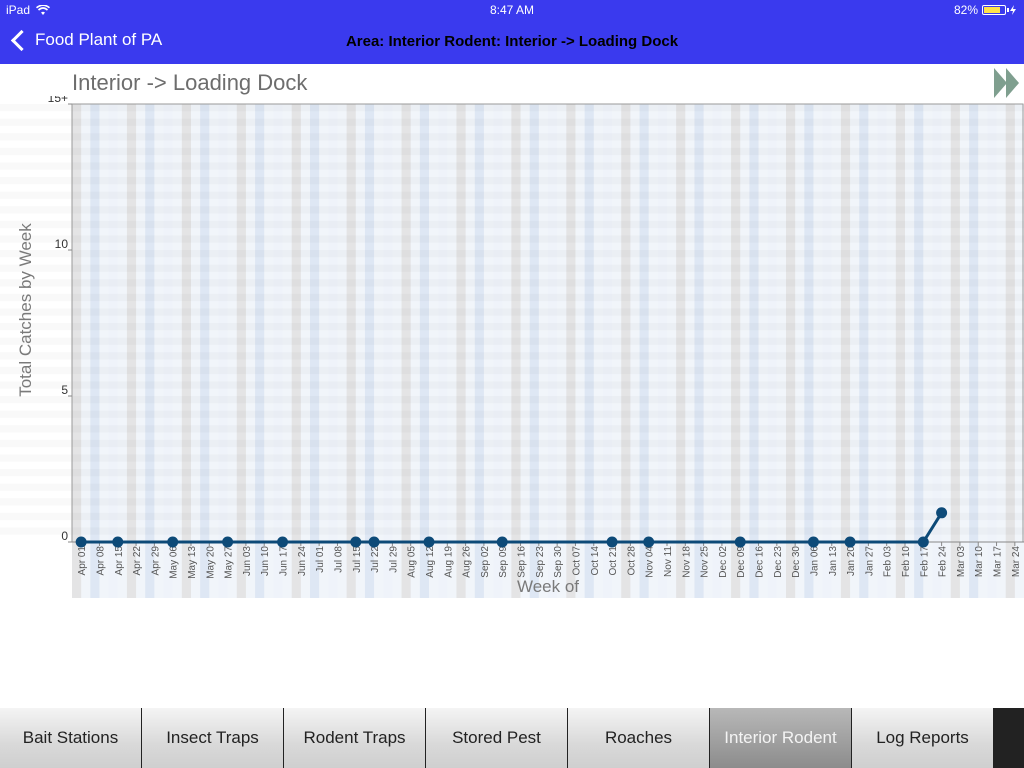  I want to click on fast-forward-icon, so click(1007, 83).